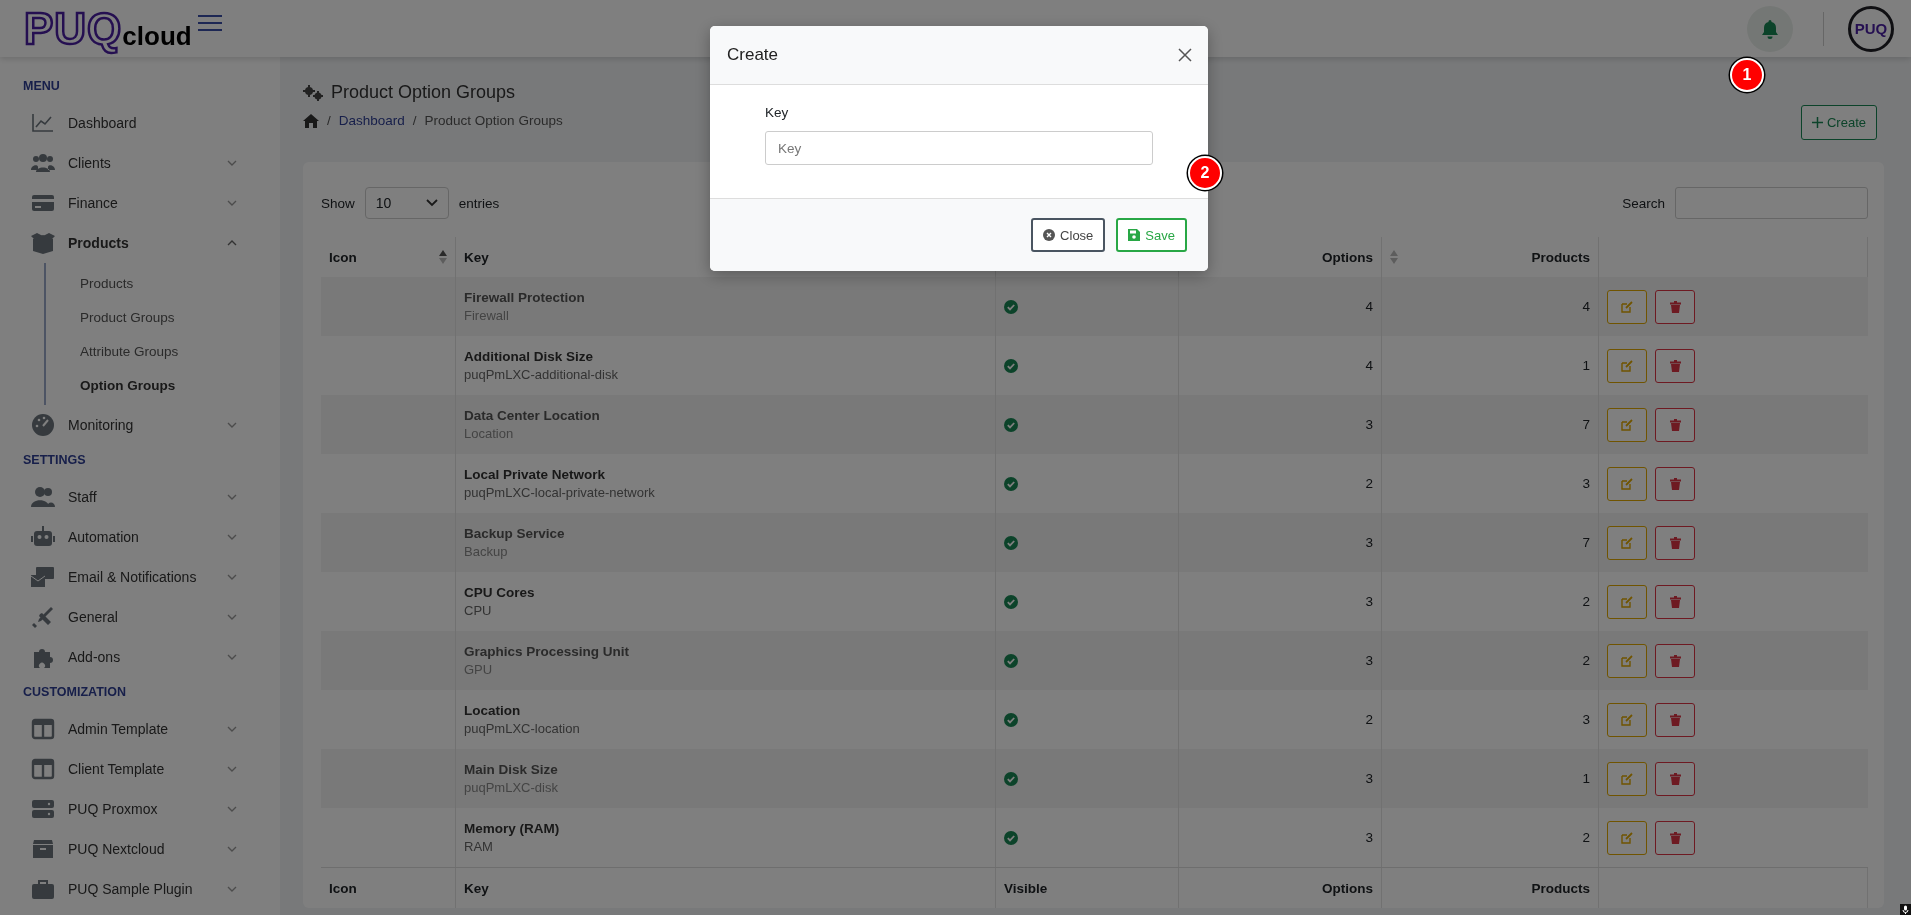 This screenshot has width=1911, height=915. Describe the element at coordinates (476, 257) in the screenshot. I see `column-header: Key` at that location.